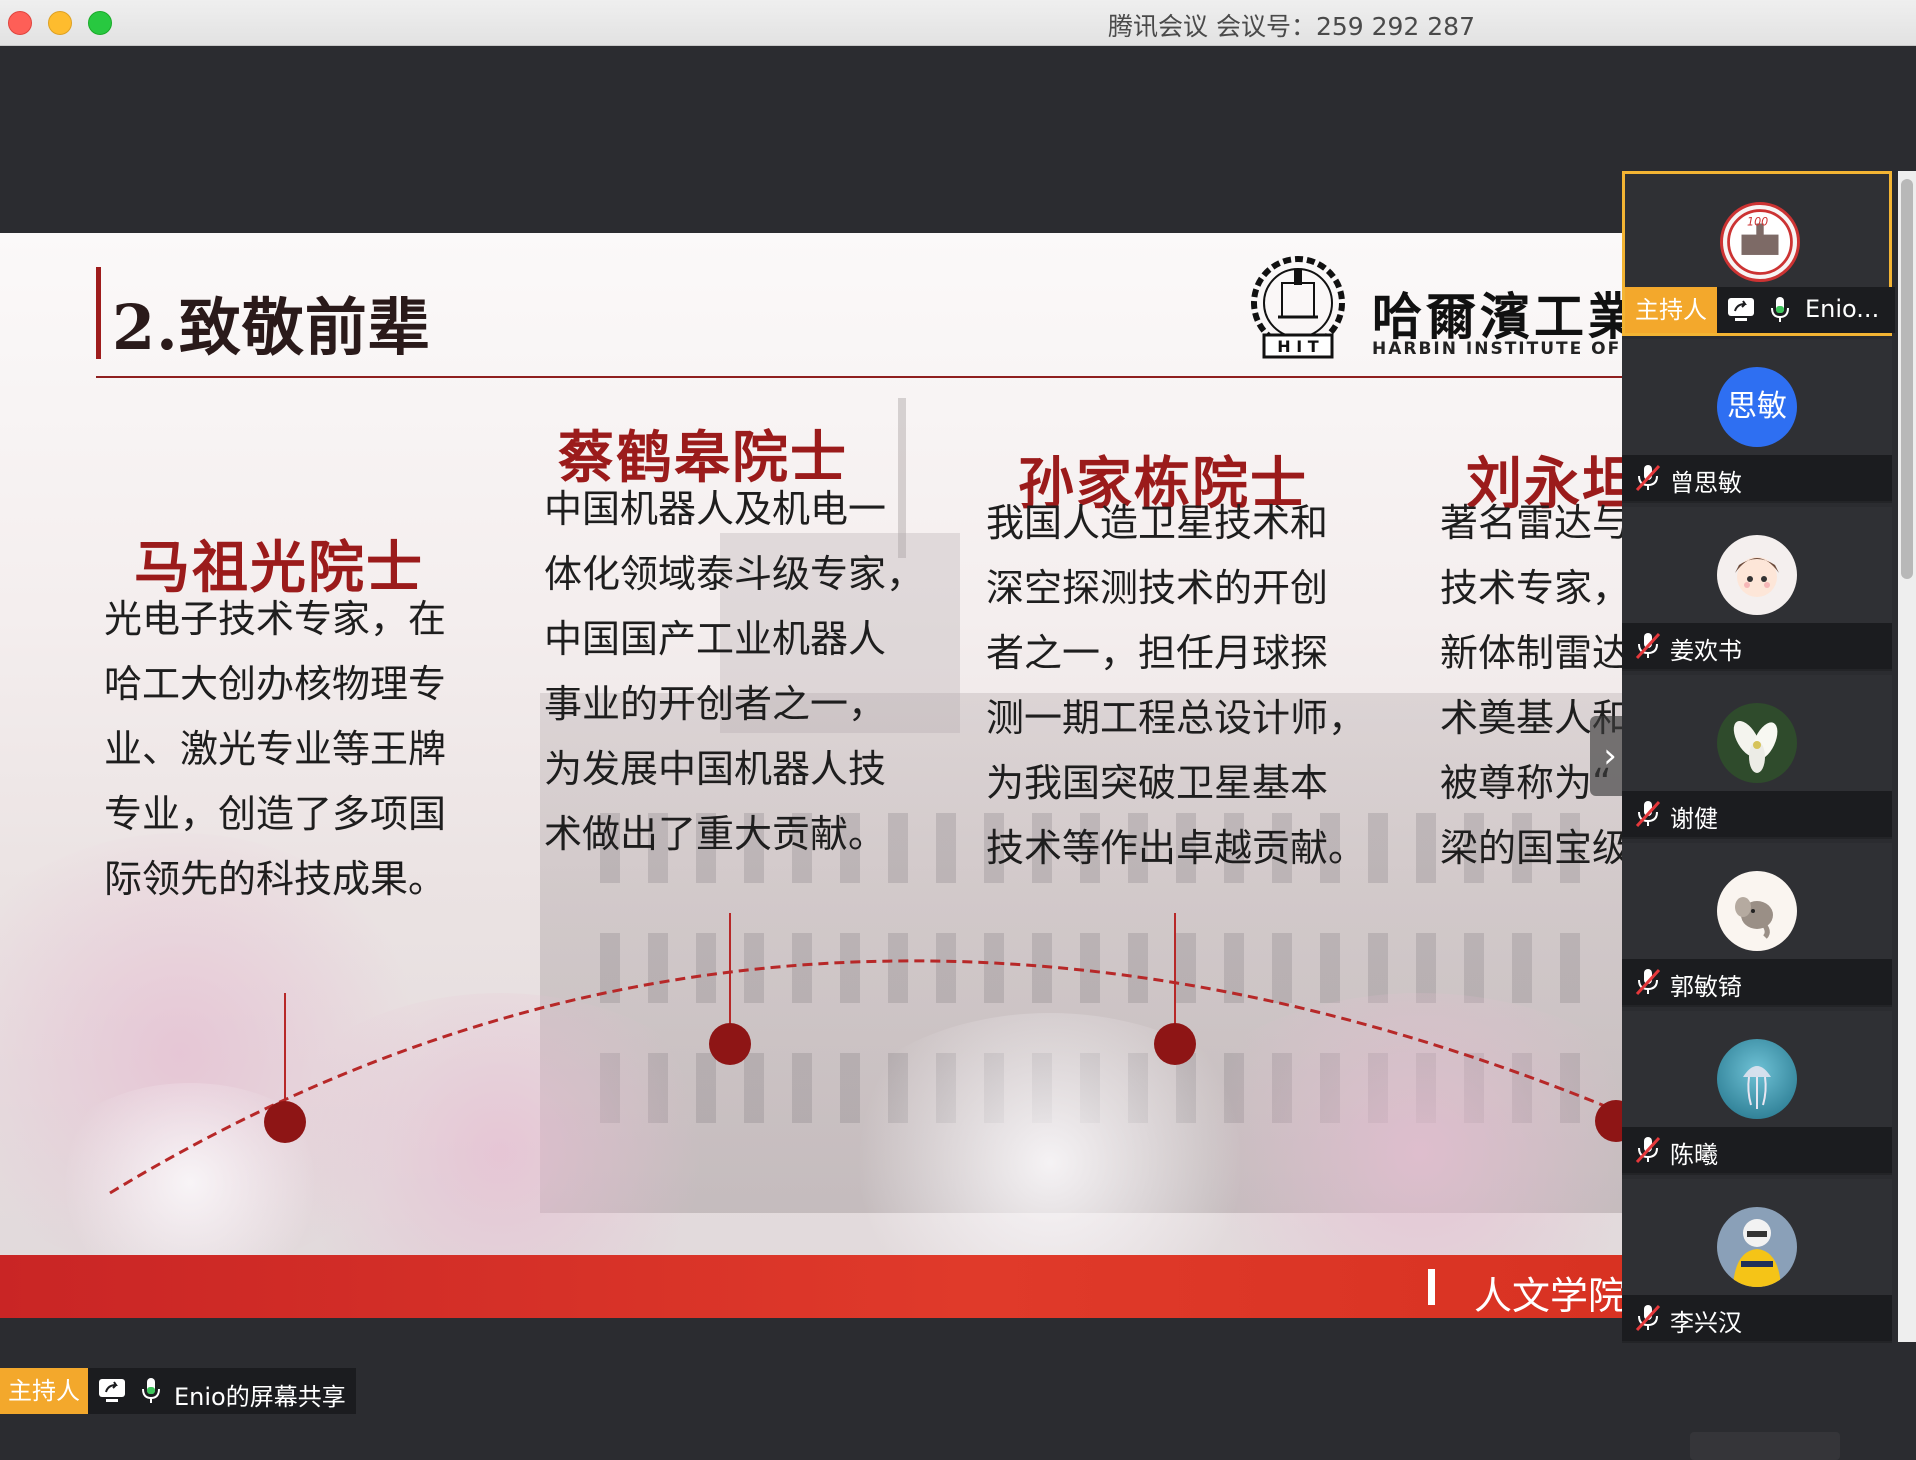 Image resolution: width=1916 pixels, height=1460 pixels. Describe the element at coordinates (1757, 1247) in the screenshot. I see `hockey-player-avatar` at that location.